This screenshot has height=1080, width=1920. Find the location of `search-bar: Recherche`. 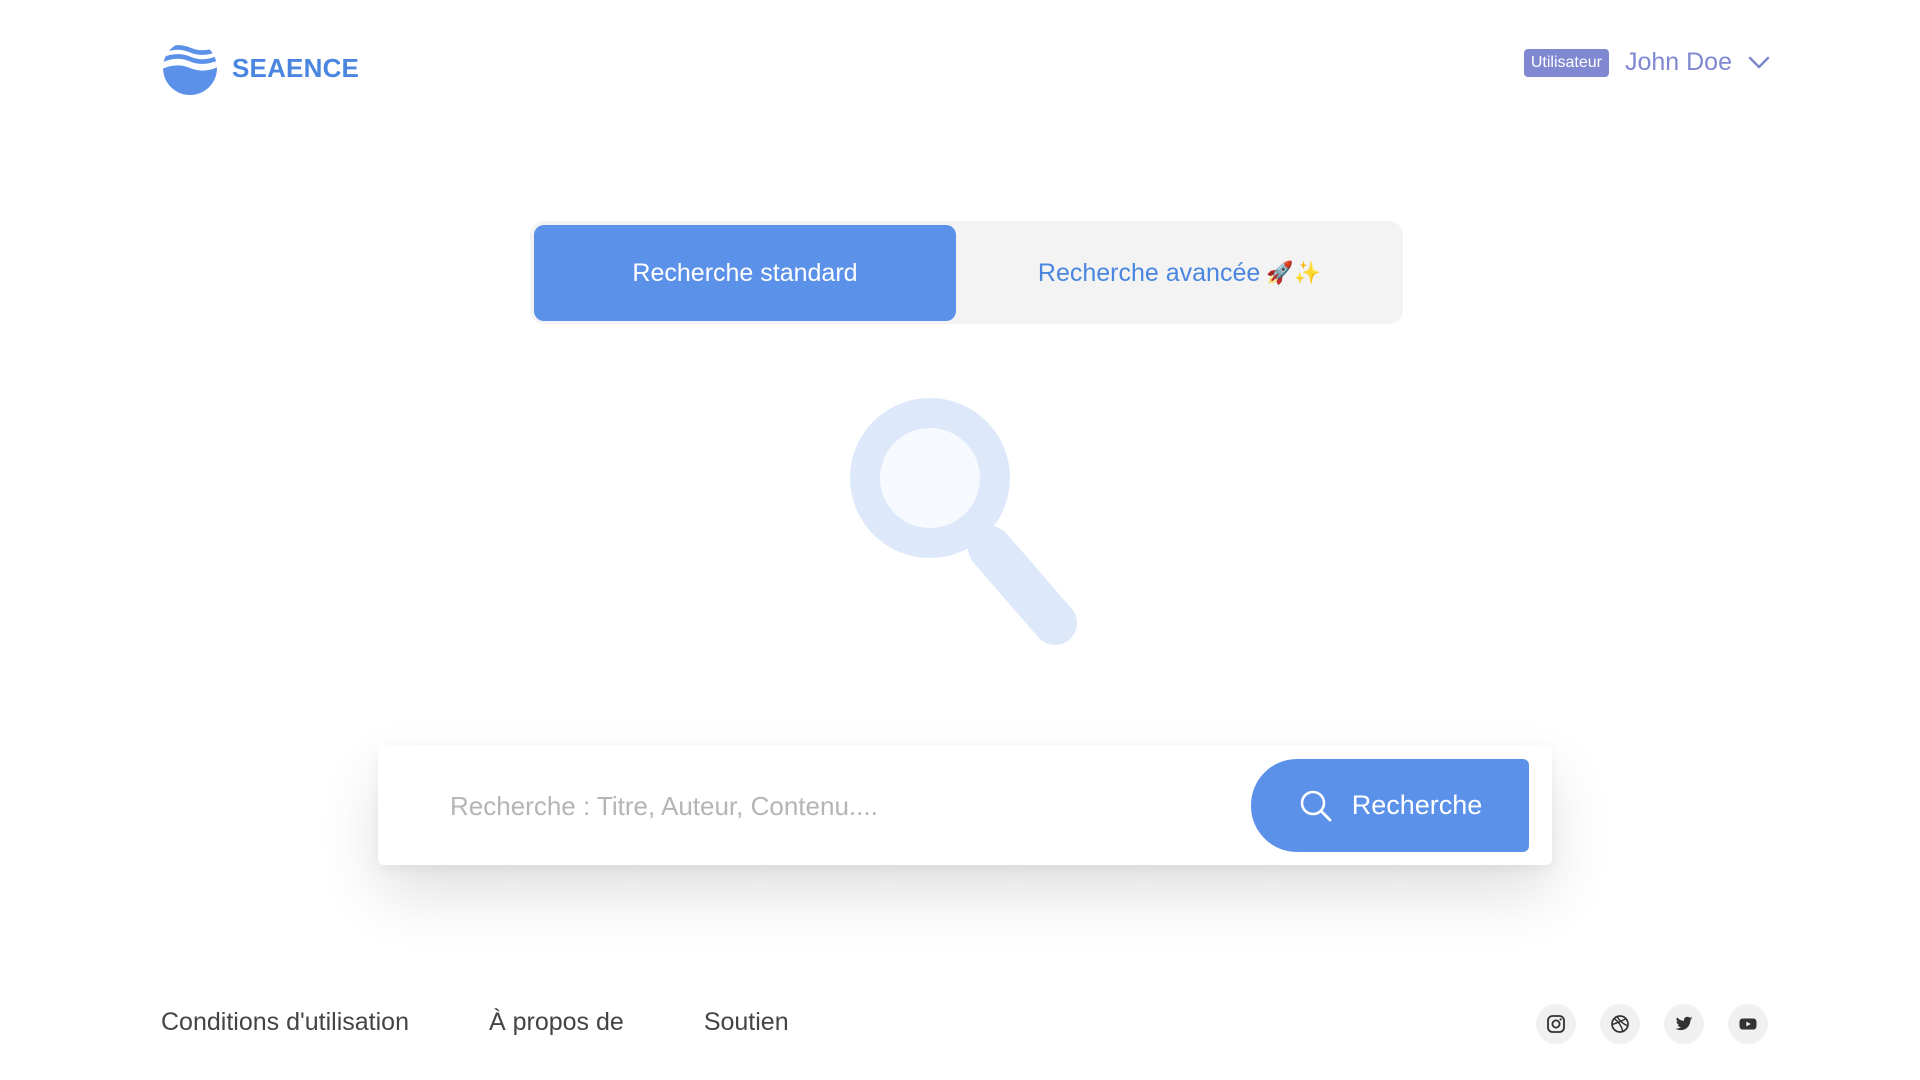

search-bar: Recherche is located at coordinates (965, 805).